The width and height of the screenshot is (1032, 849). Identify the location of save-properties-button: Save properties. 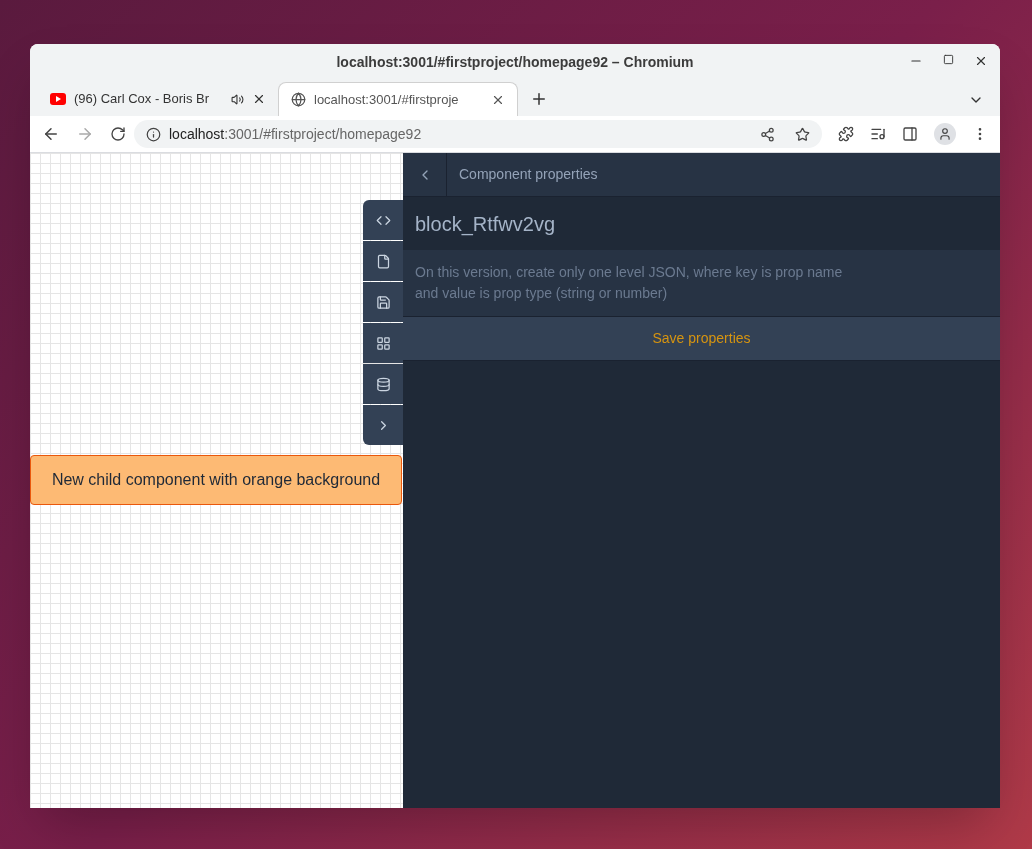
(701, 338).